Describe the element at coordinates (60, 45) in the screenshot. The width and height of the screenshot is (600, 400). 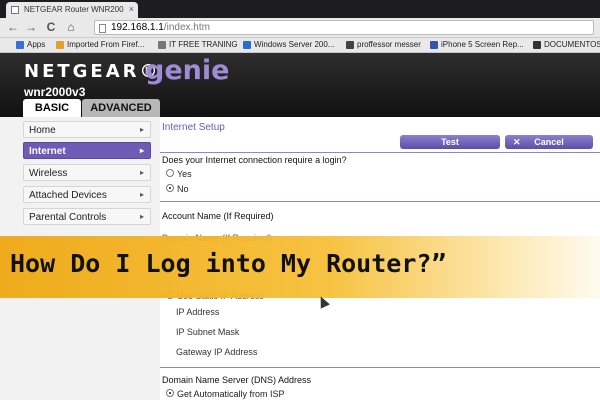
I see `folder-icon` at that location.